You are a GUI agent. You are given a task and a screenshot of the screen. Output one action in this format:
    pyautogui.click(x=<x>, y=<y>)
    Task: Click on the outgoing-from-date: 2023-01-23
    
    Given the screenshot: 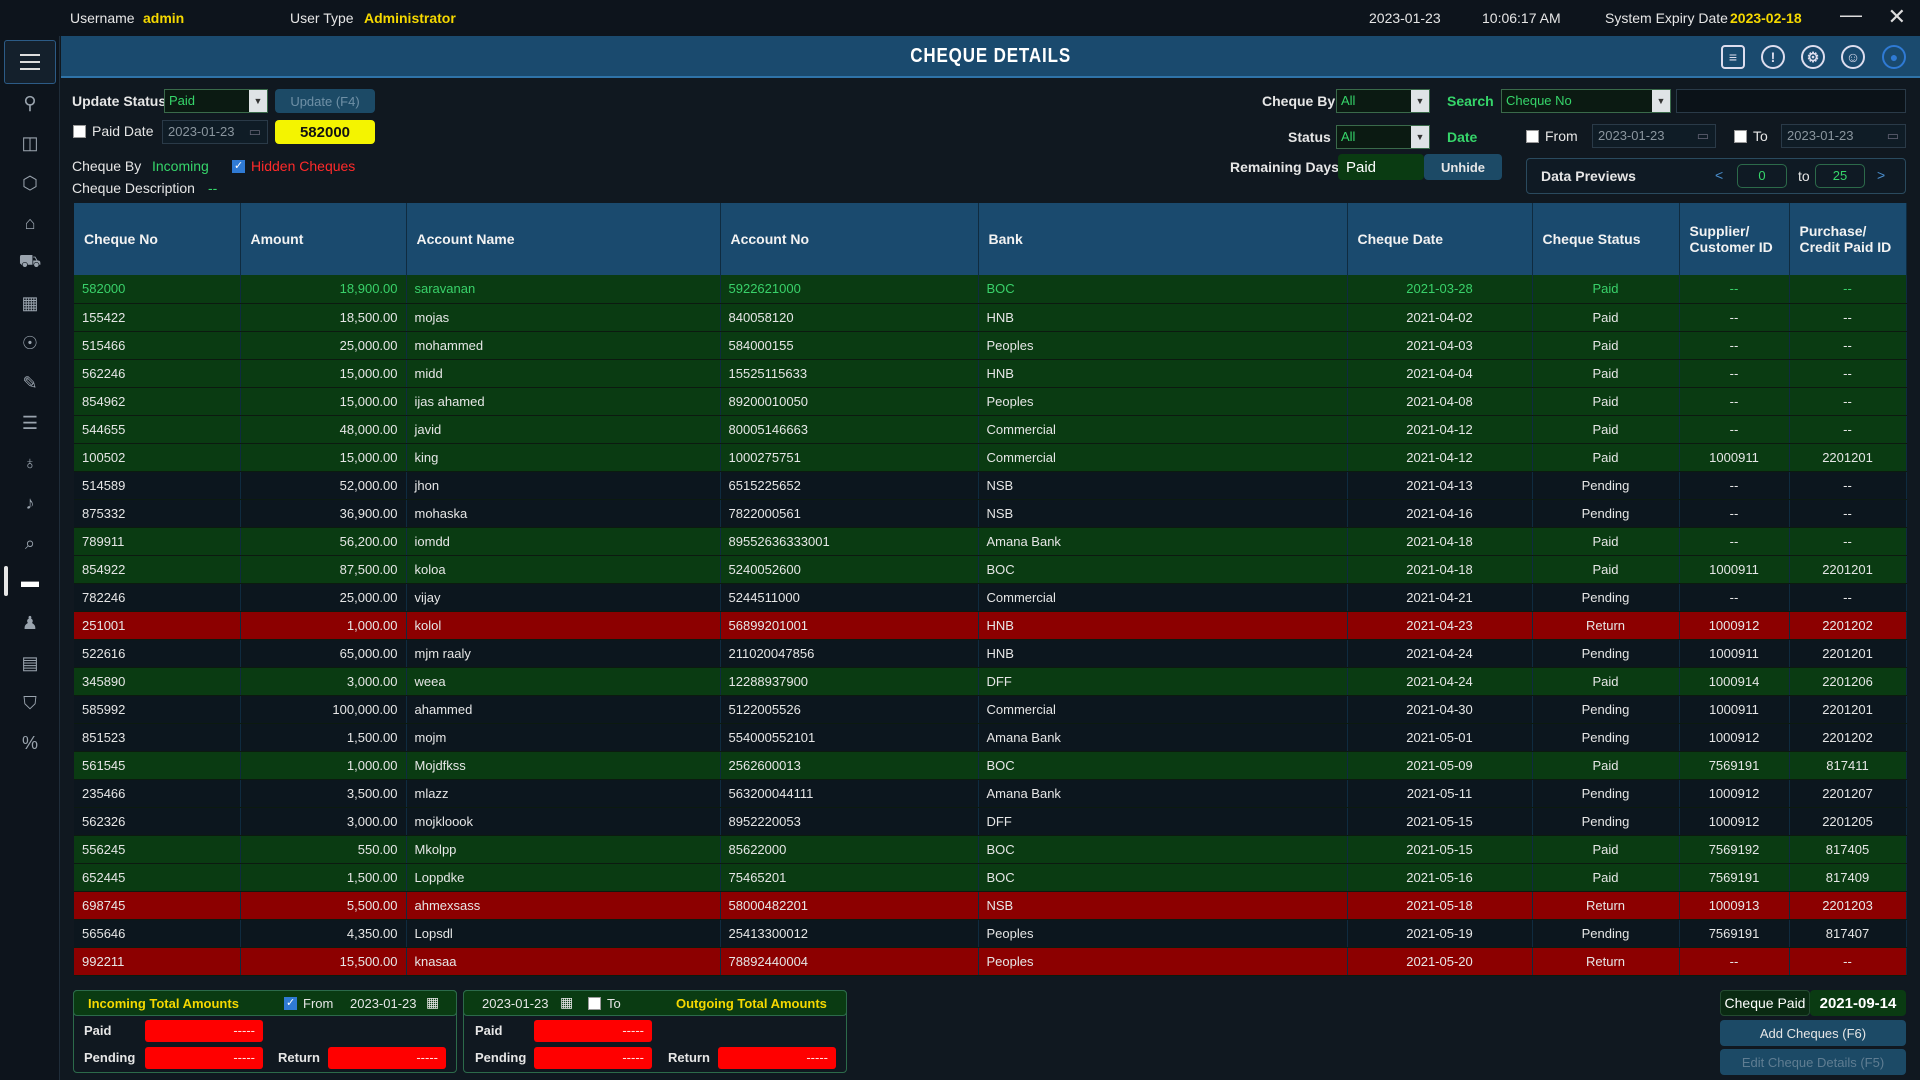 What is the action you would take?
    pyautogui.click(x=515, y=1003)
    